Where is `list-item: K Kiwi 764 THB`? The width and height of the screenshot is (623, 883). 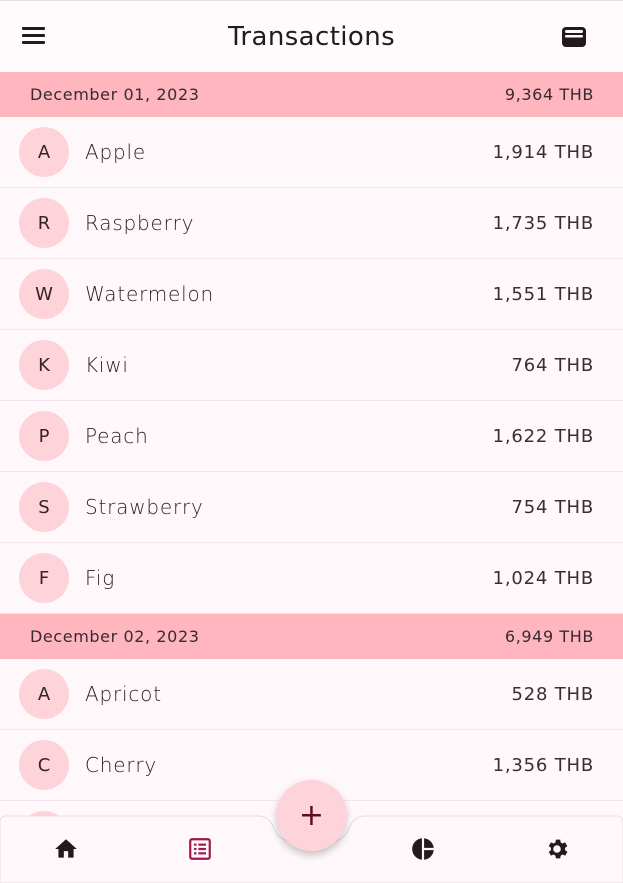
list-item: K Kiwi 764 THB is located at coordinates (311, 365).